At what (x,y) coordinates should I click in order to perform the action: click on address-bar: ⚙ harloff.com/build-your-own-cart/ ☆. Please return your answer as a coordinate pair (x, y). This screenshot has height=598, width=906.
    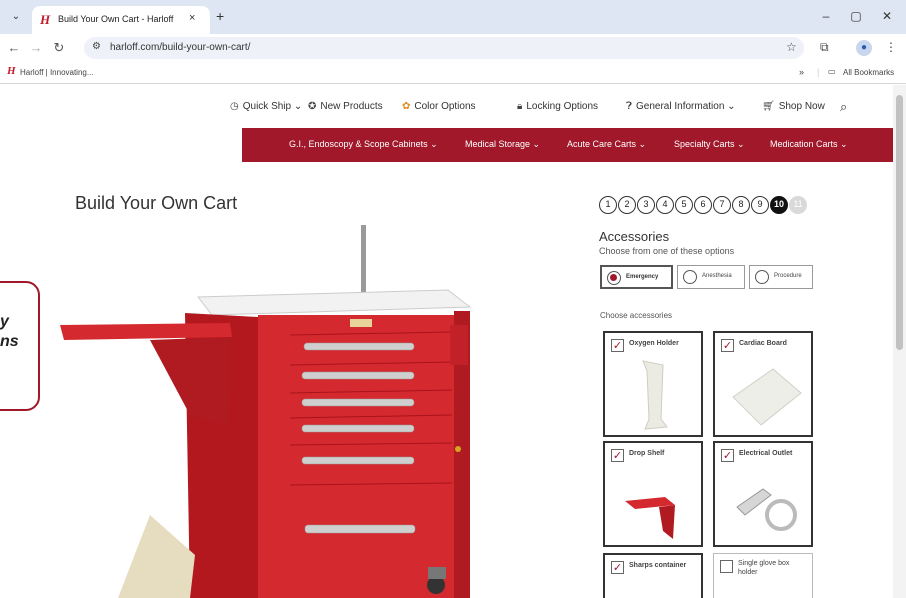
    Looking at the image, I should click on (444, 48).